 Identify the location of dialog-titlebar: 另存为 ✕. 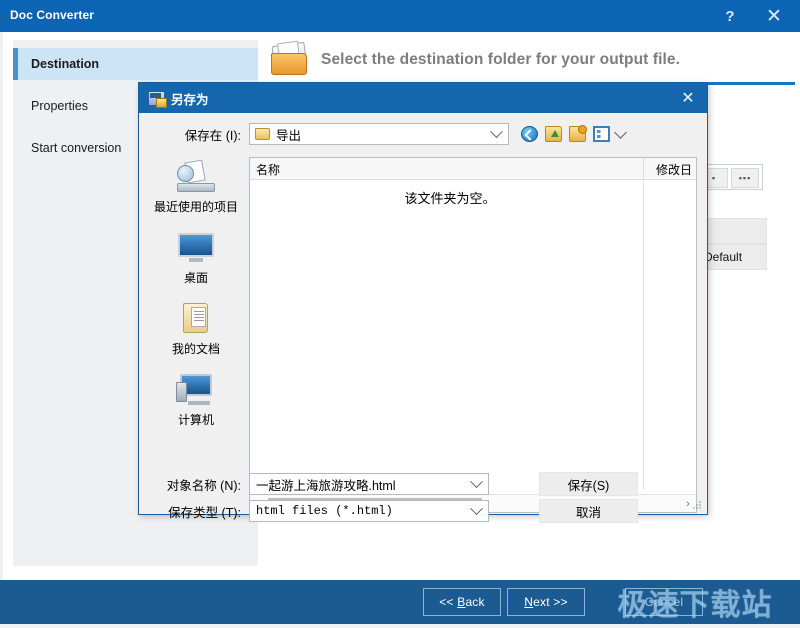
(423, 98).